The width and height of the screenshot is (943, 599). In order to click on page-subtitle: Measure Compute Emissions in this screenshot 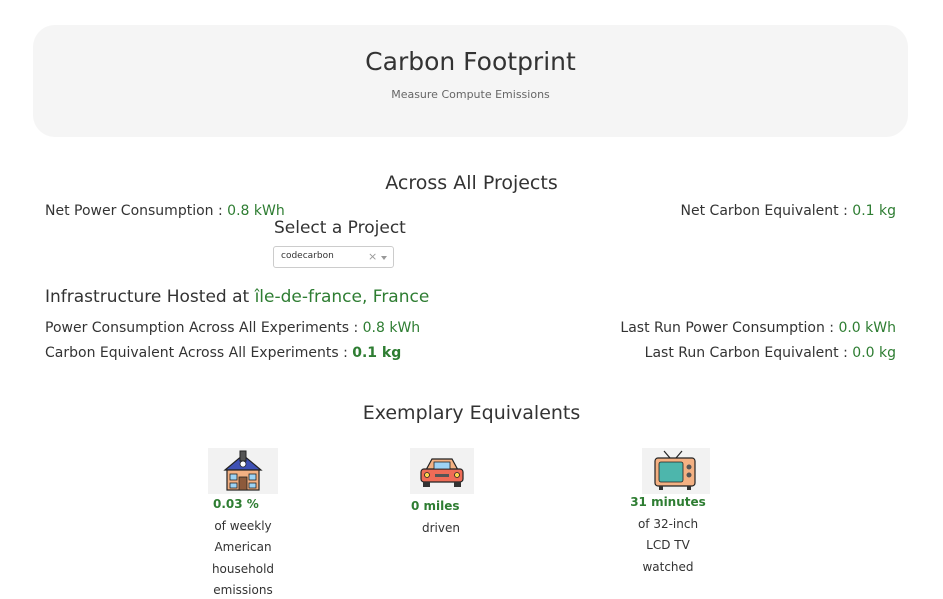, I will do `click(470, 94)`.